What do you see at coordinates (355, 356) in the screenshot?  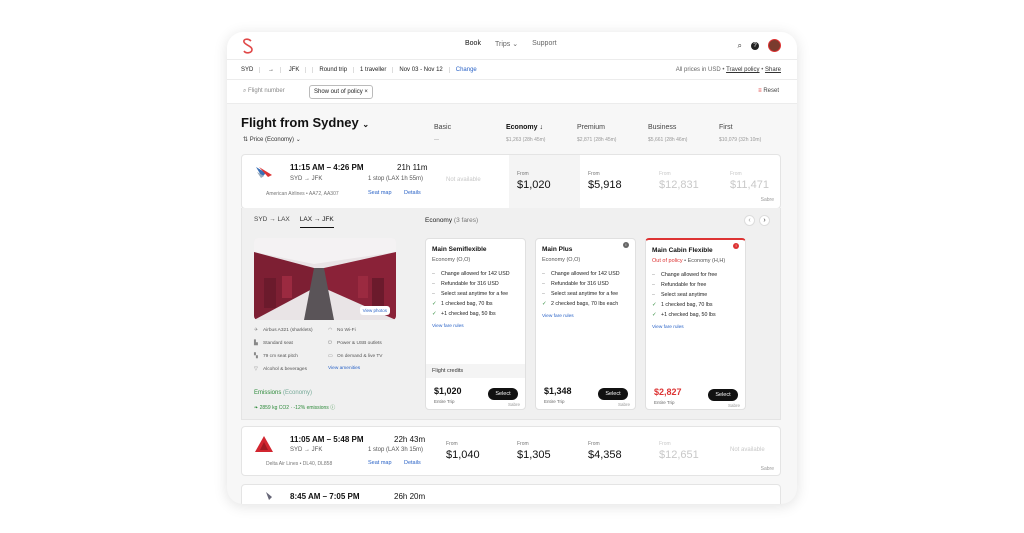 I see `amenity-tv: ▭ On demand & live TV` at bounding box center [355, 356].